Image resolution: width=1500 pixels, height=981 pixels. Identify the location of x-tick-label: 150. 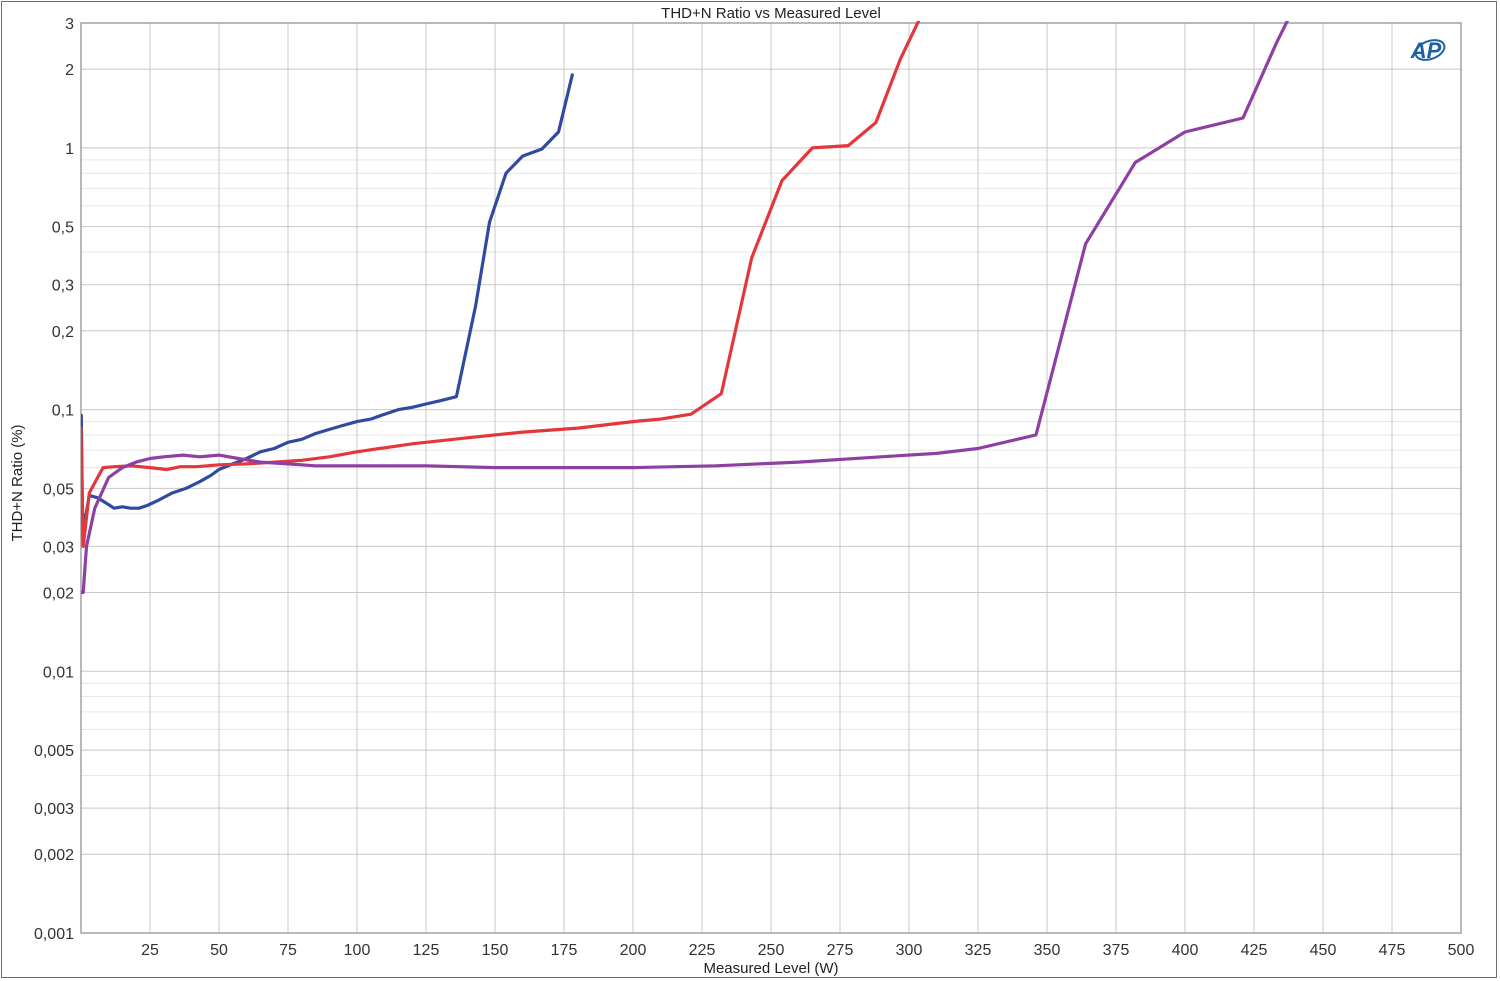
(495, 950).